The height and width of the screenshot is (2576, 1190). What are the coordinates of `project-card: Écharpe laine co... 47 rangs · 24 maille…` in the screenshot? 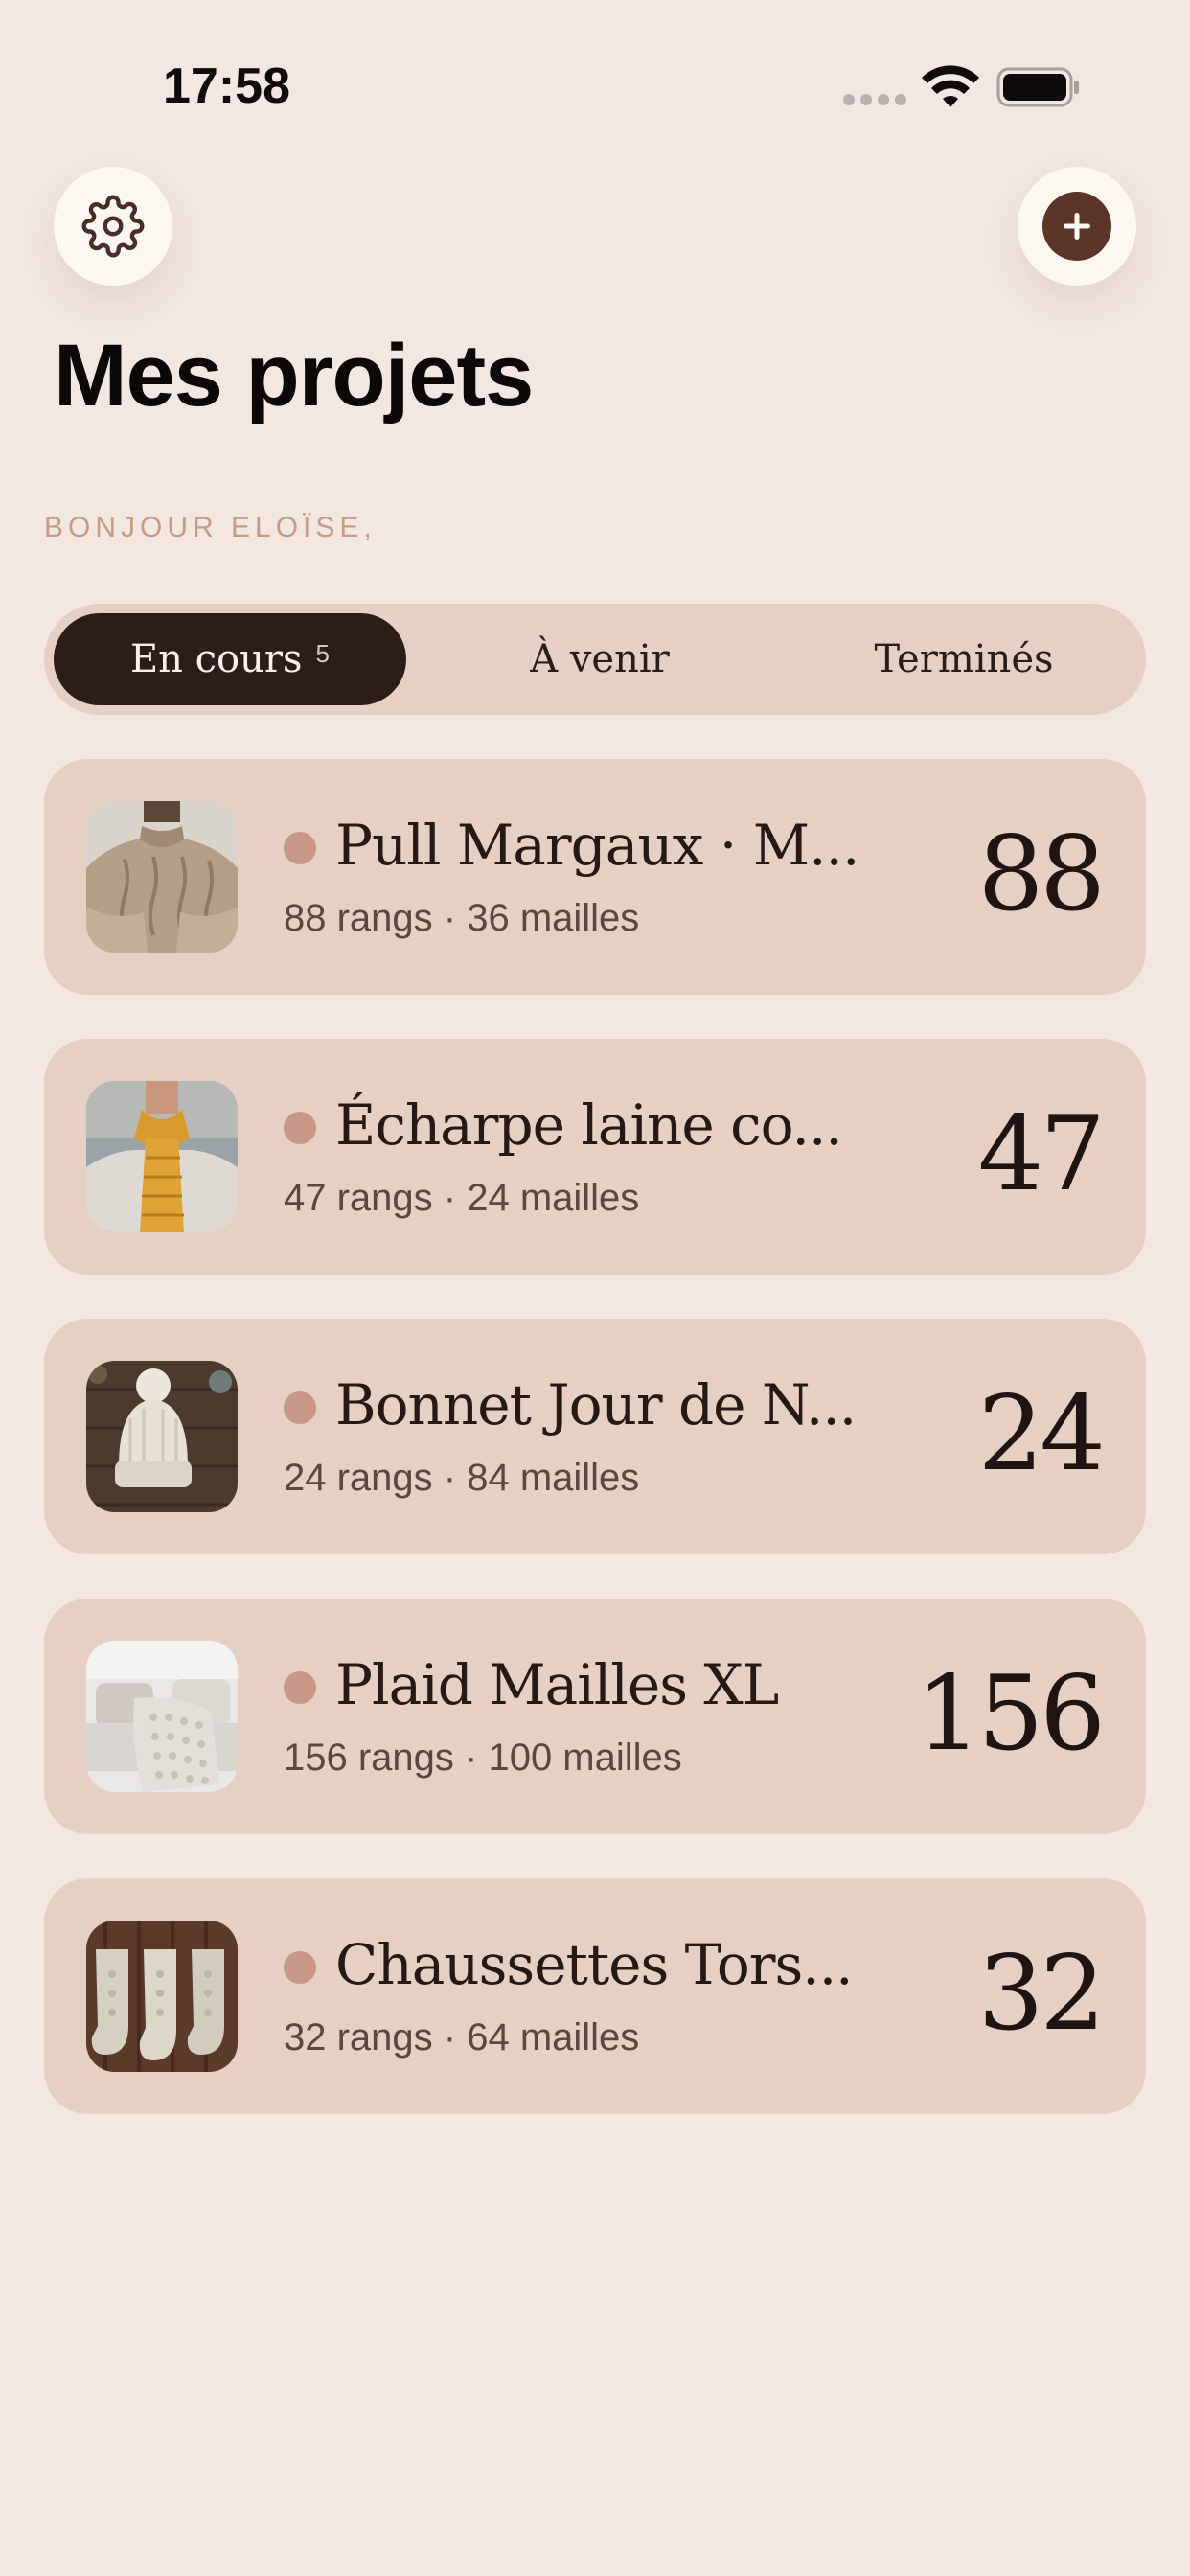 It's located at (595, 1157).